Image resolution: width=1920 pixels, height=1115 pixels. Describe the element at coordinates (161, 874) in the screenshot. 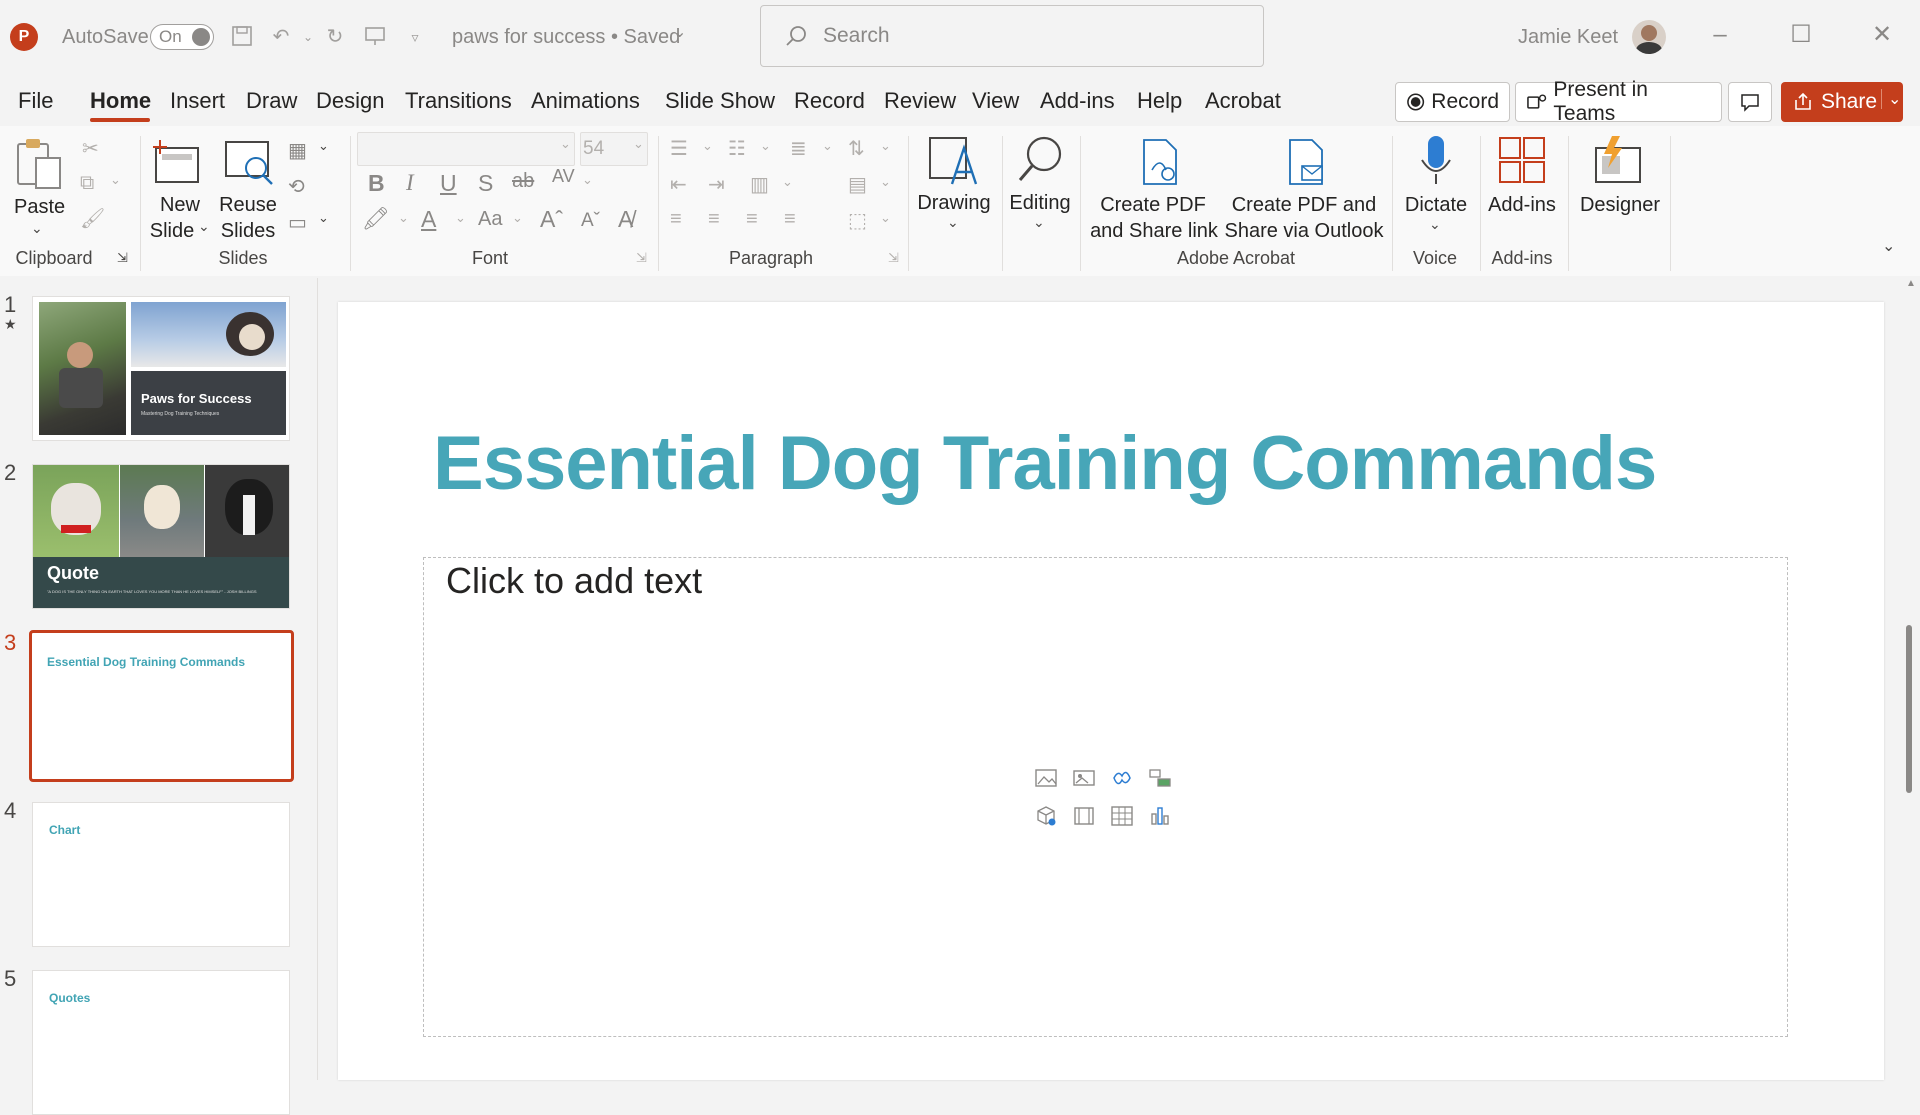

I see `slide-thumbnail-4: Chart` at that location.